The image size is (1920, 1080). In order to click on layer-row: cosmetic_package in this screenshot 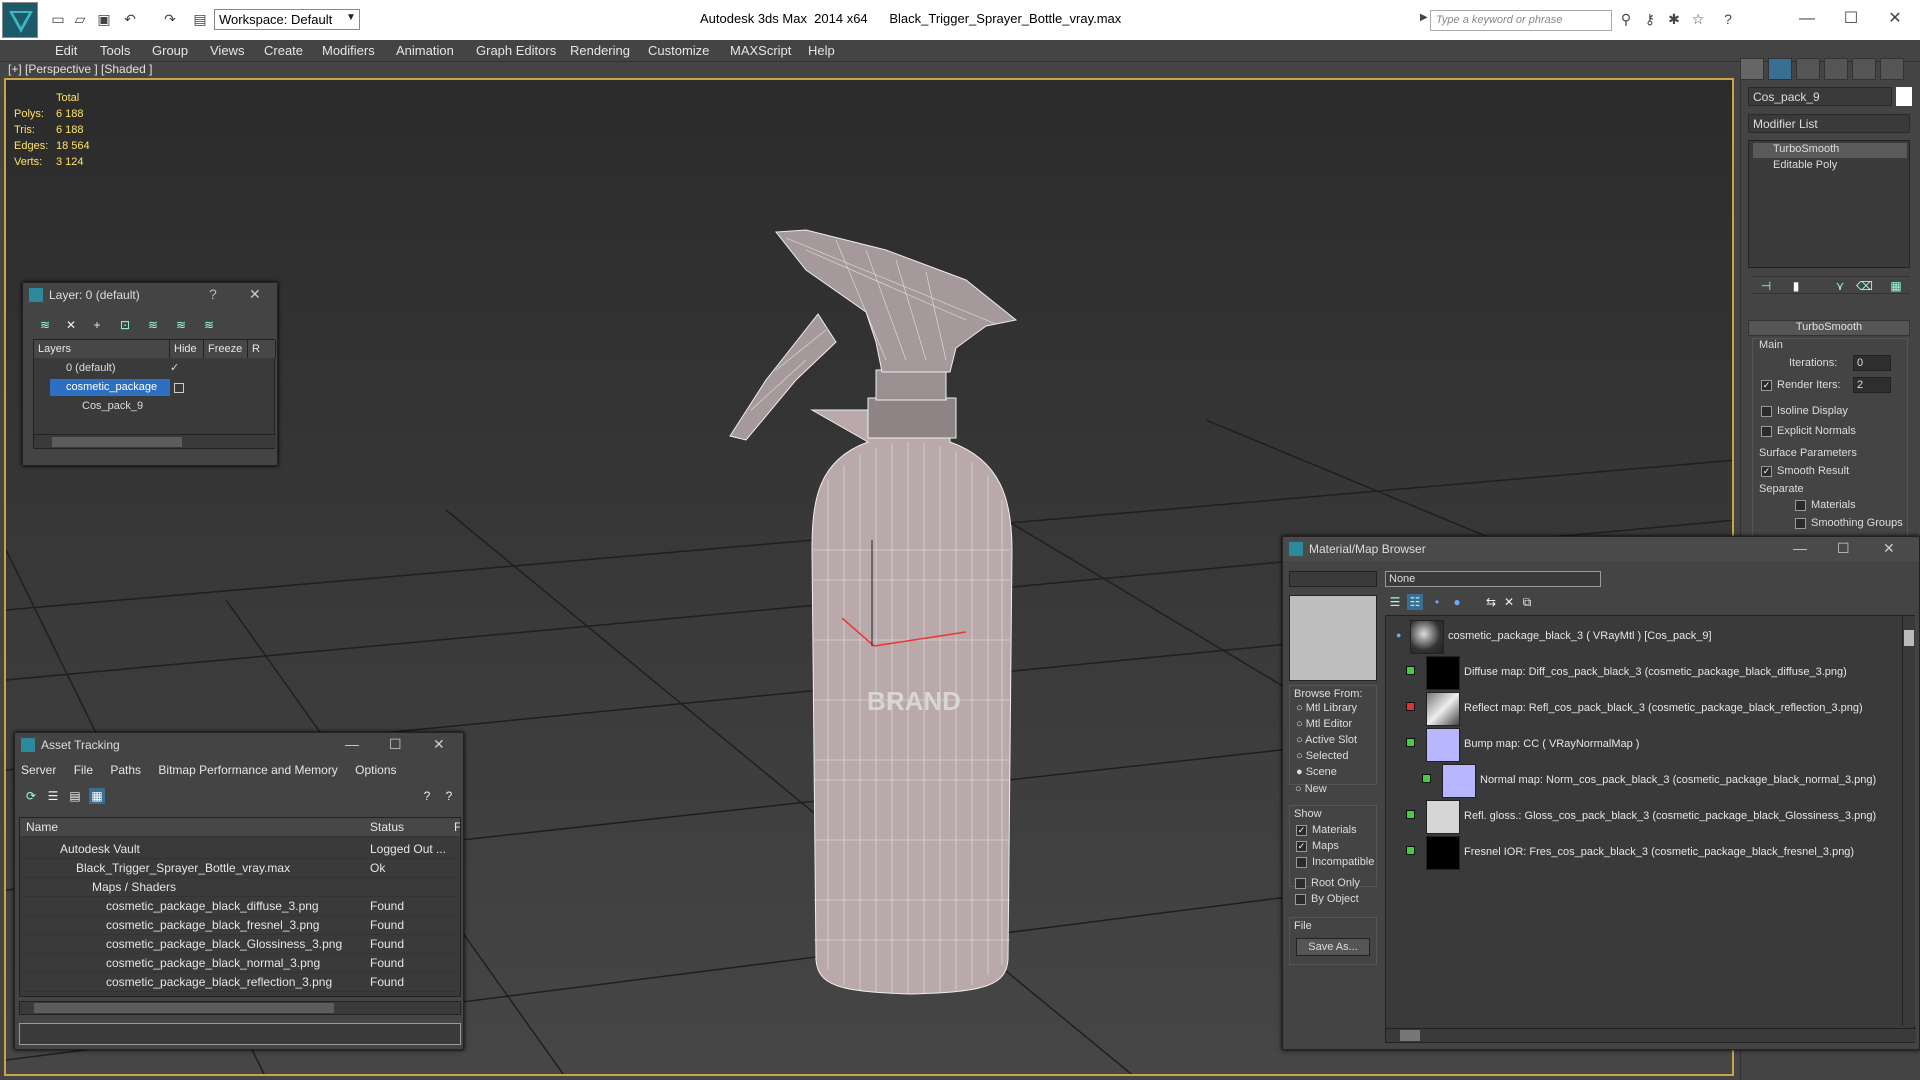, I will do `click(155, 388)`.